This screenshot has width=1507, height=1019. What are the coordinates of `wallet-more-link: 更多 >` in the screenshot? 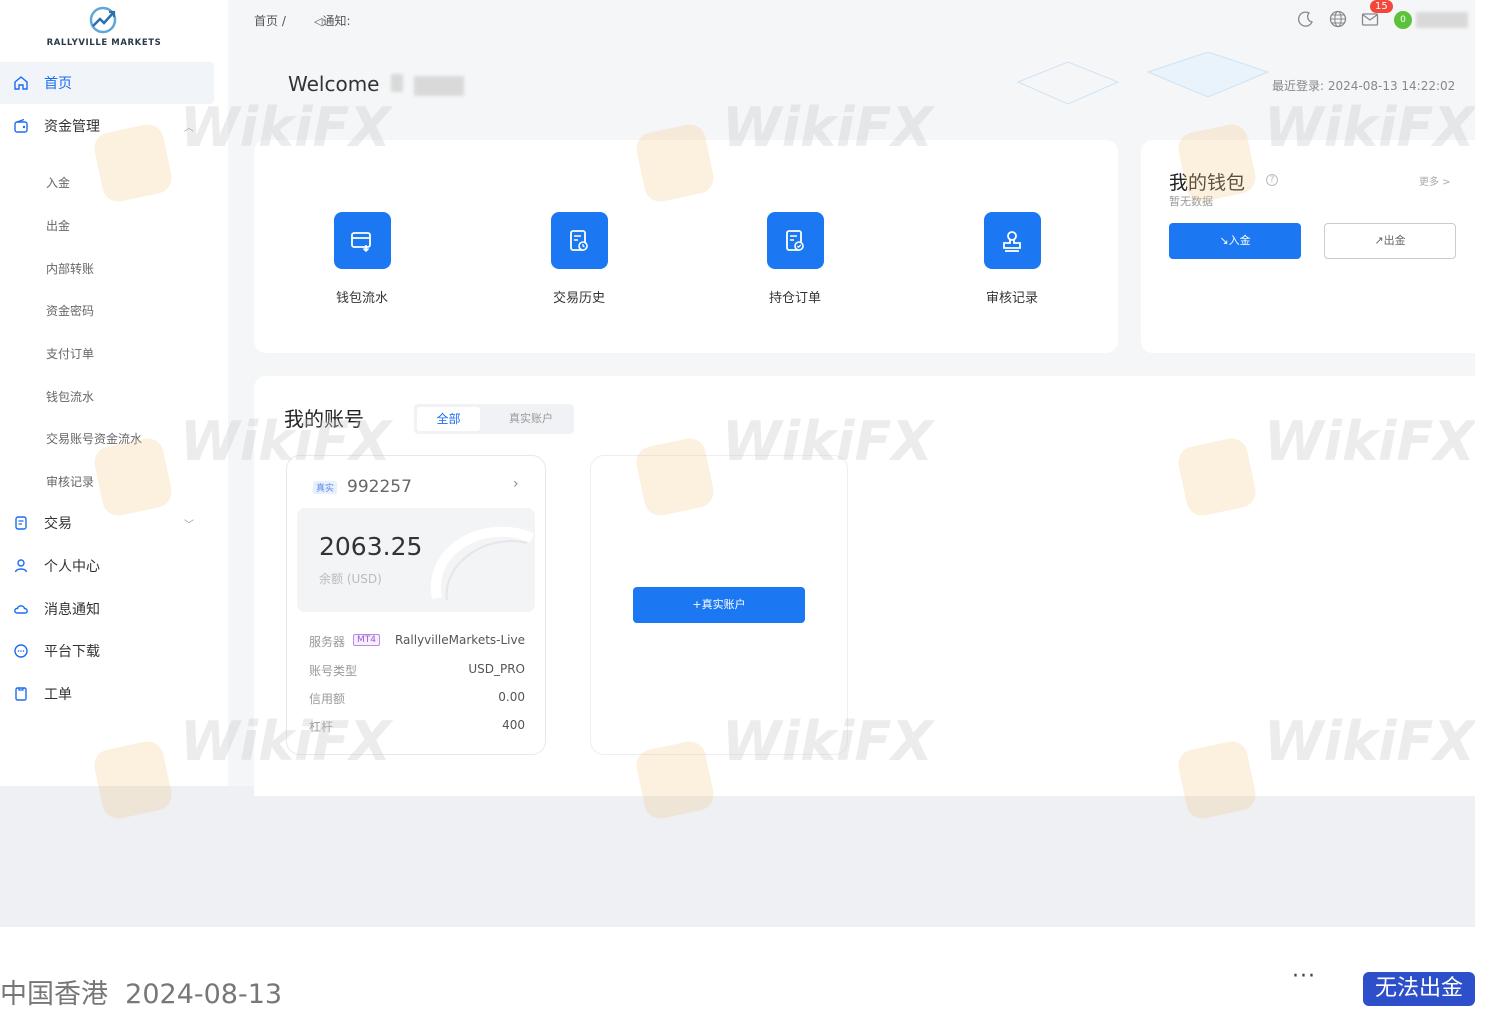 It's located at (1435, 180).